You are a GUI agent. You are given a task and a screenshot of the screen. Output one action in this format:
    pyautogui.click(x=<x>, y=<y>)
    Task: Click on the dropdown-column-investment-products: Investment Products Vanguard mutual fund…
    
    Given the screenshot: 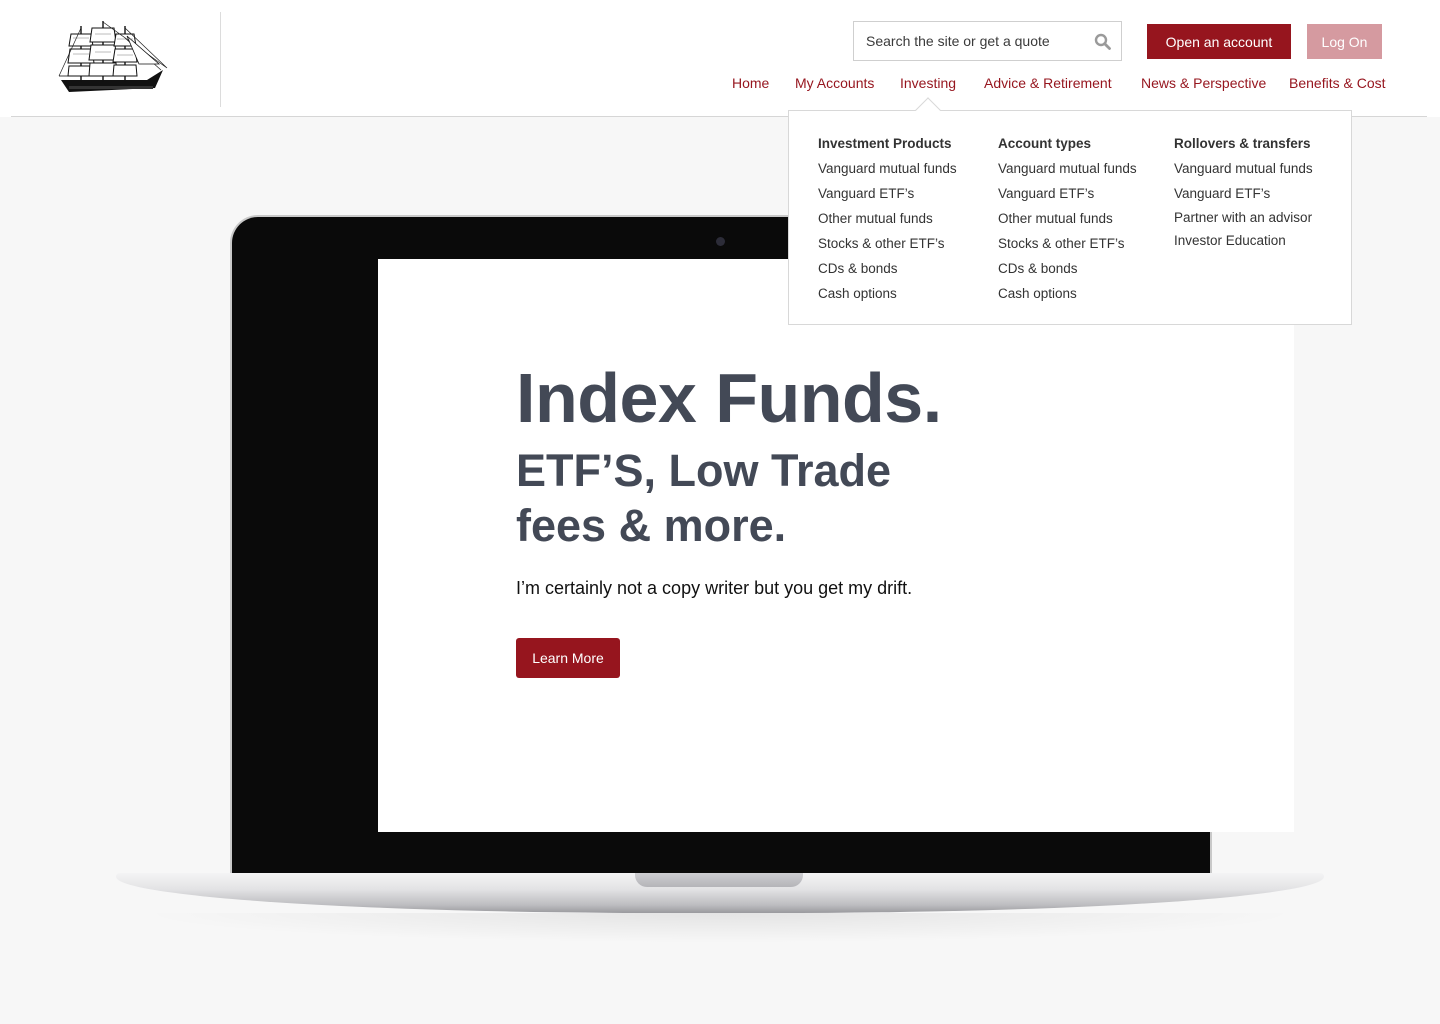 What is the action you would take?
    pyautogui.click(x=887, y=222)
    